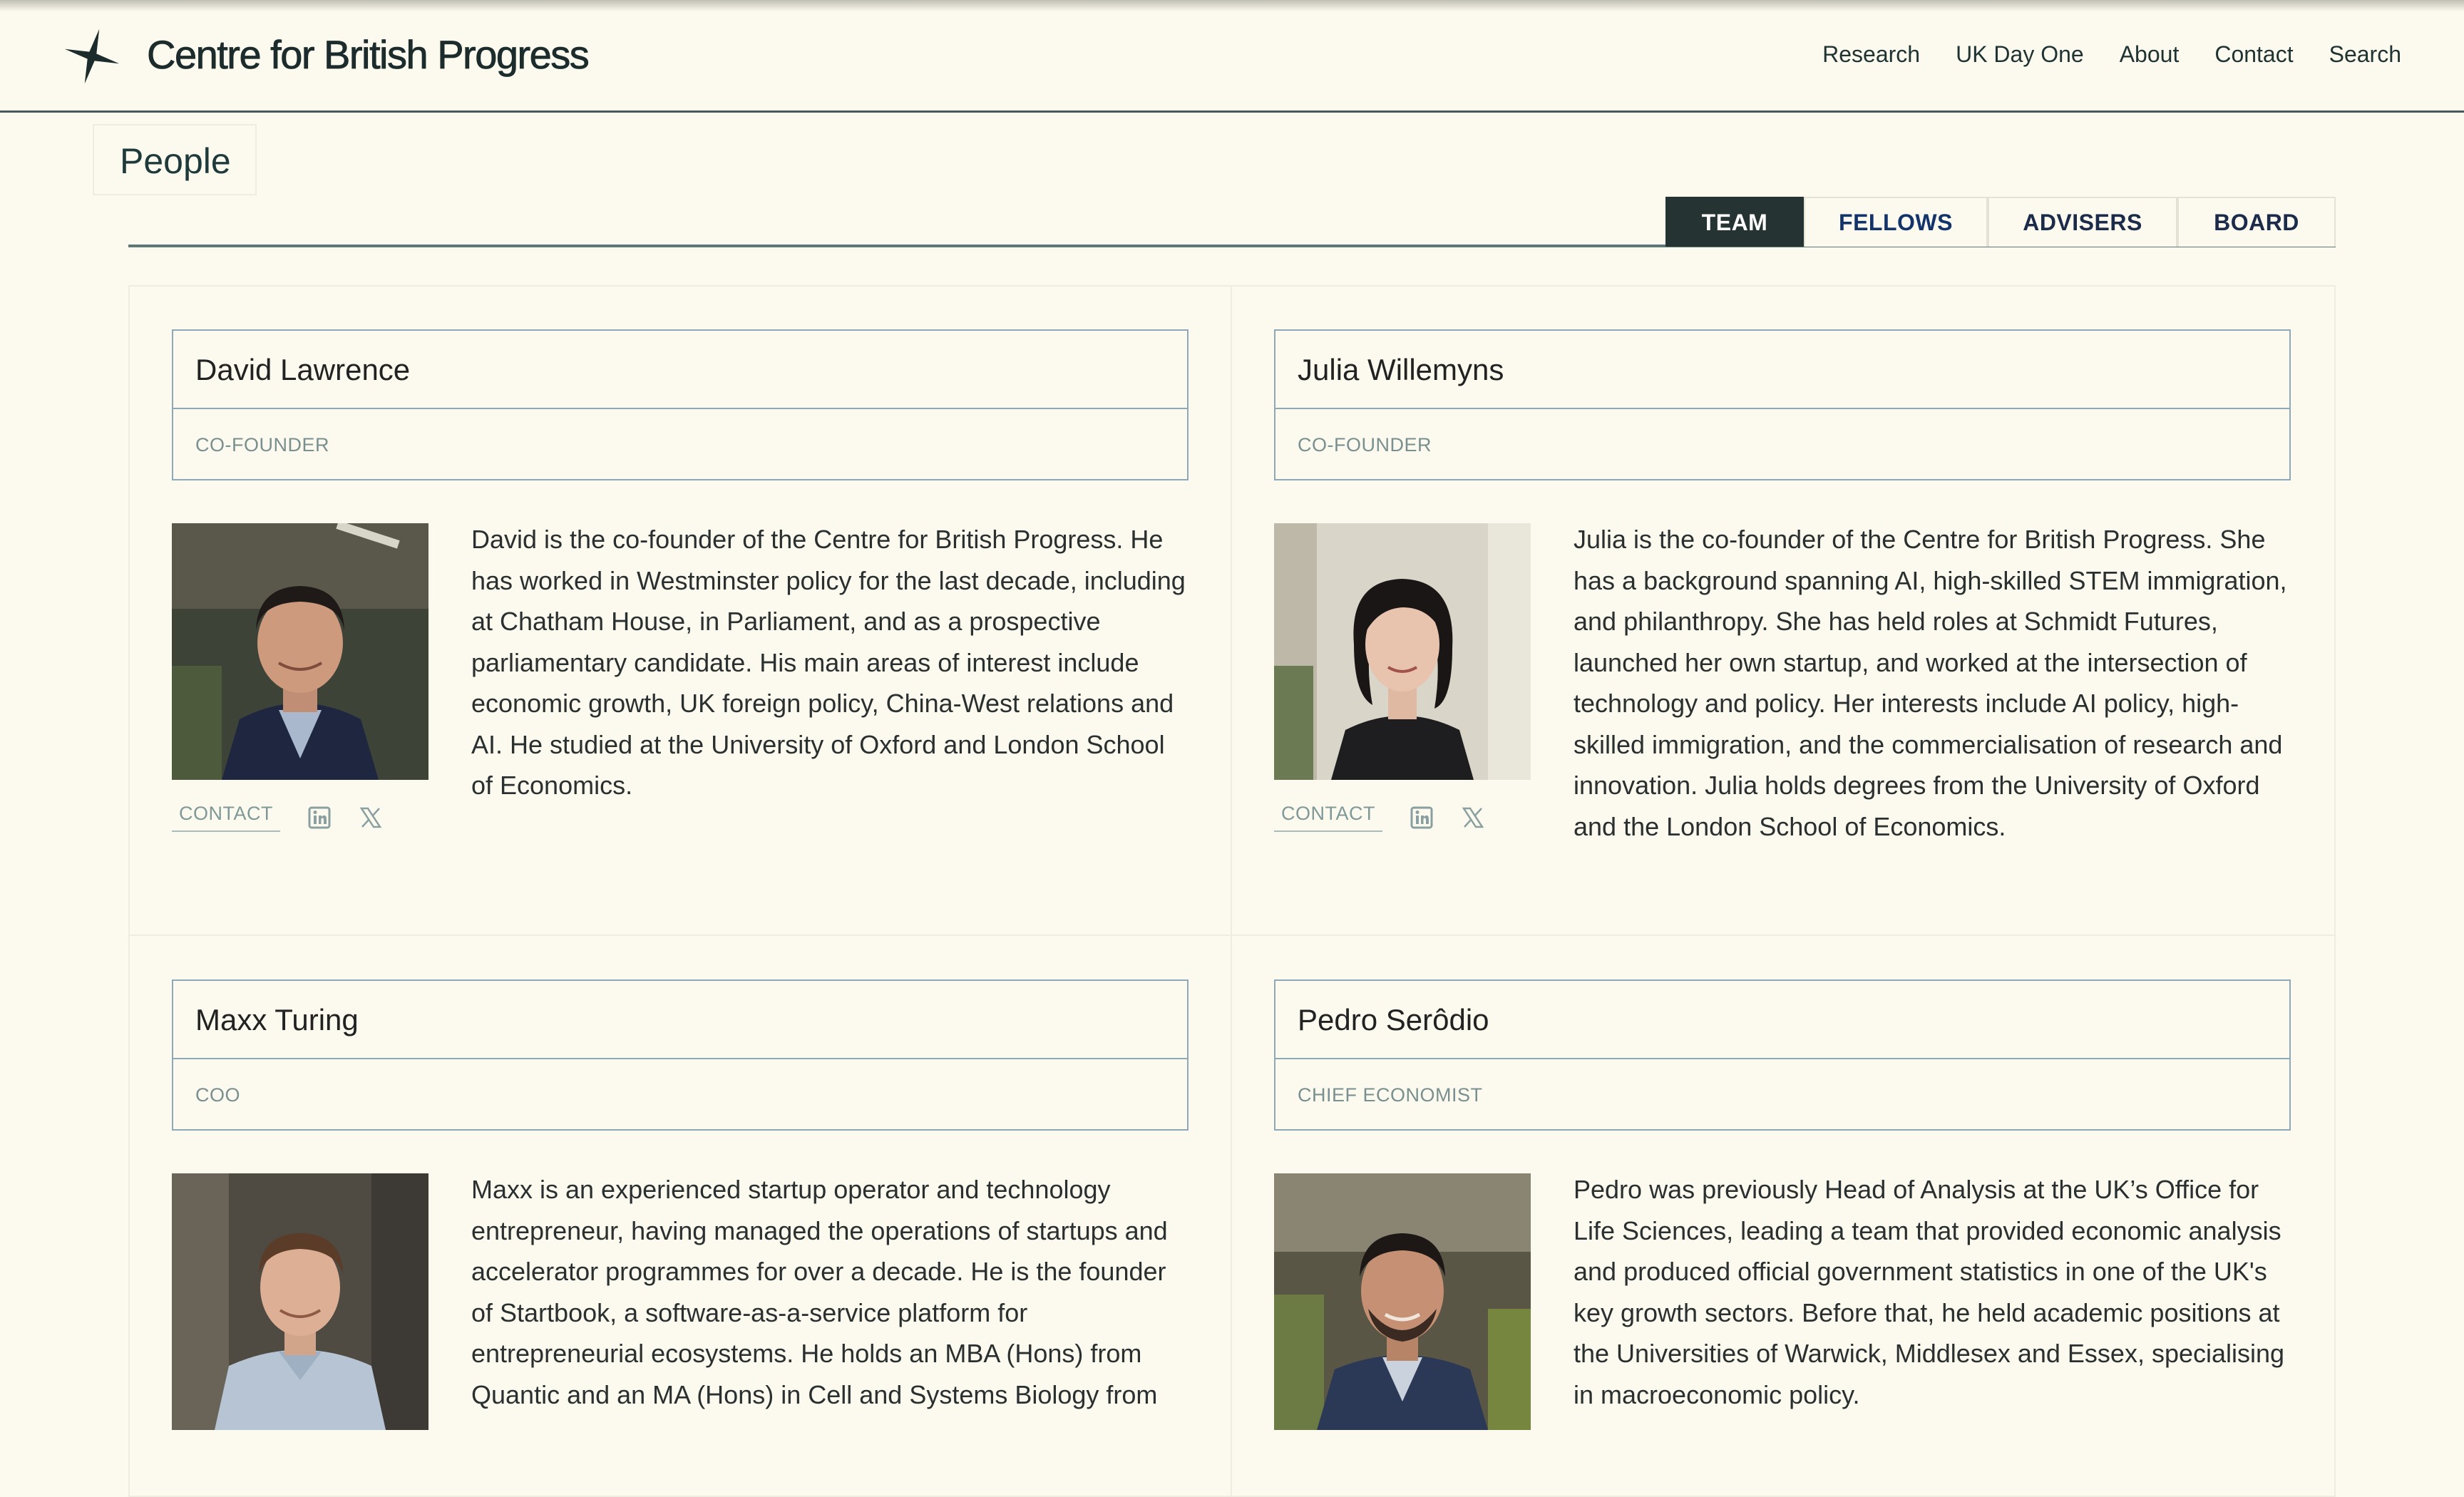 Image resolution: width=2464 pixels, height=1497 pixels. I want to click on nav-about: About, so click(2150, 55).